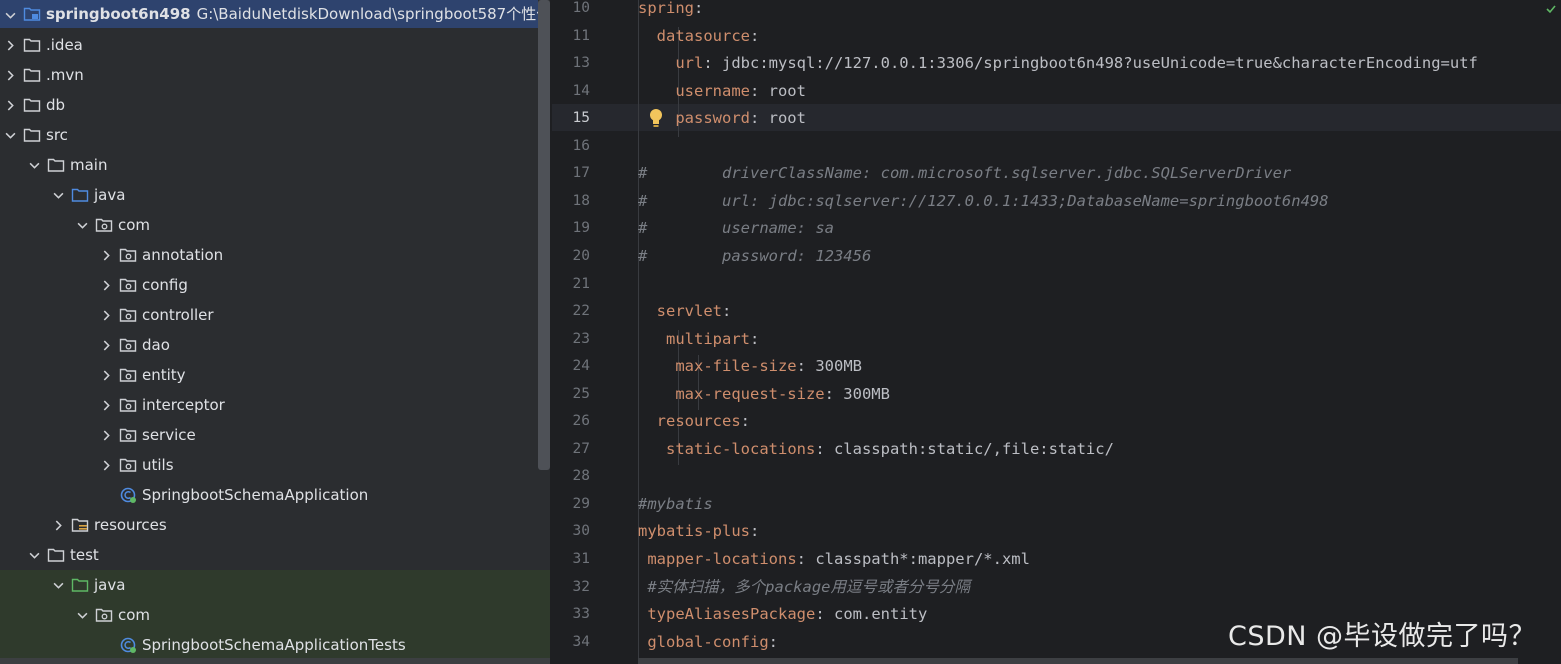 This screenshot has width=1561, height=664. Describe the element at coordinates (712, 118) in the screenshot. I see `yaml-key: password` at that location.